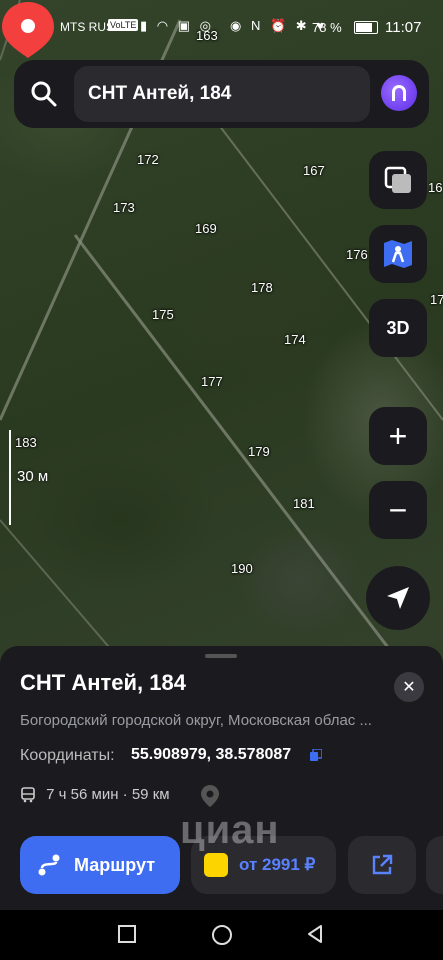 This screenshot has width=443, height=960. I want to click on home-icon, so click(222, 935).